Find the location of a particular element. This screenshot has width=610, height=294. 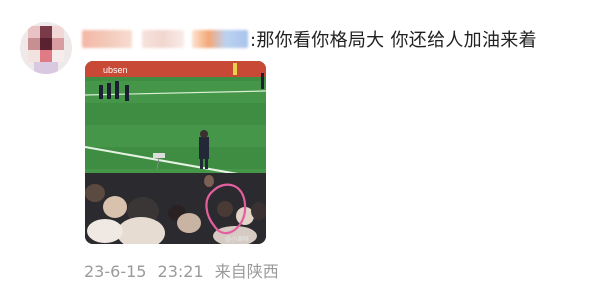

username-blur is located at coordinates (107, 39).